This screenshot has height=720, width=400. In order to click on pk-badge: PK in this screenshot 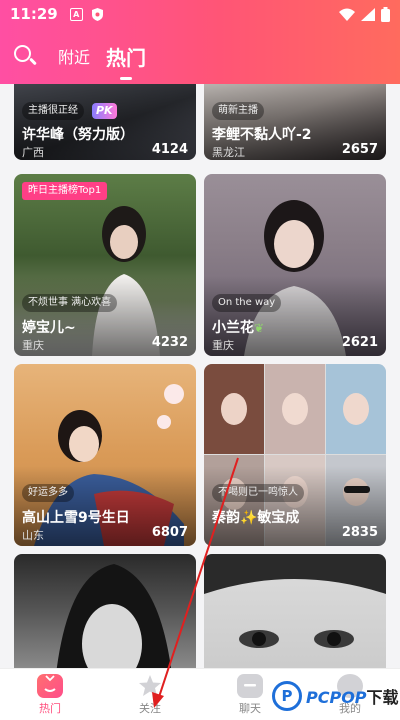, I will do `click(104, 111)`.